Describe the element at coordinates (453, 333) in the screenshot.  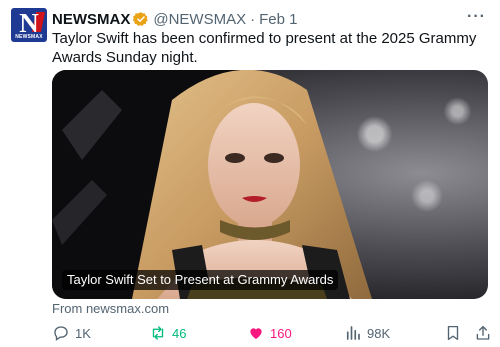
I see `bookmark-icon` at that location.